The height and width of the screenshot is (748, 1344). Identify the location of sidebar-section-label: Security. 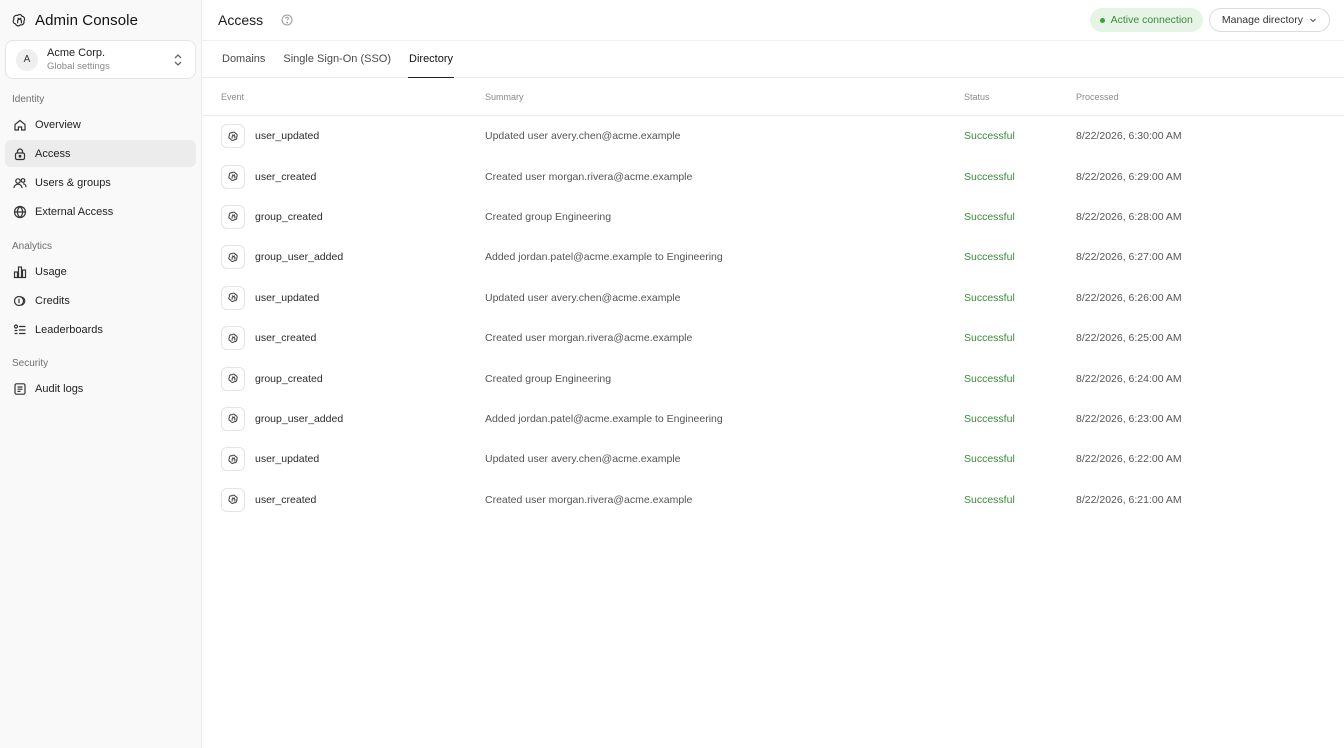
(30, 363).